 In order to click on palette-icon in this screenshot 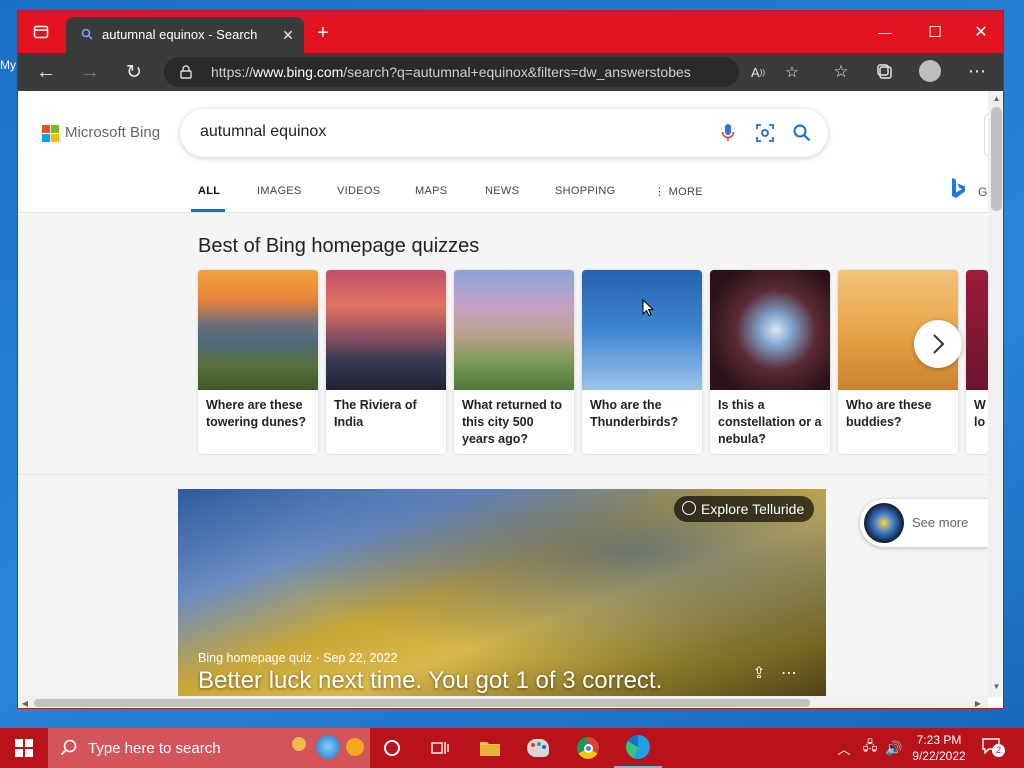, I will do `click(538, 748)`.